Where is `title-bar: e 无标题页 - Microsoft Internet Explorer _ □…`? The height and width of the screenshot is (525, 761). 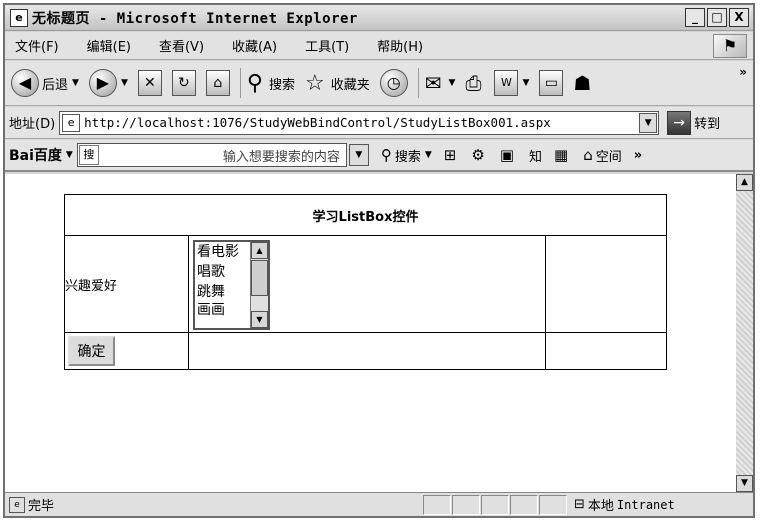
title-bar: e 无标题页 - Microsoft Internet Explorer _ □… is located at coordinates (379, 18).